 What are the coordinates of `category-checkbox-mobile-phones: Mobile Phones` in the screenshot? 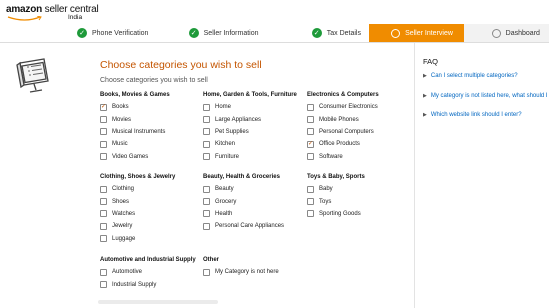 It's located at (343, 119).